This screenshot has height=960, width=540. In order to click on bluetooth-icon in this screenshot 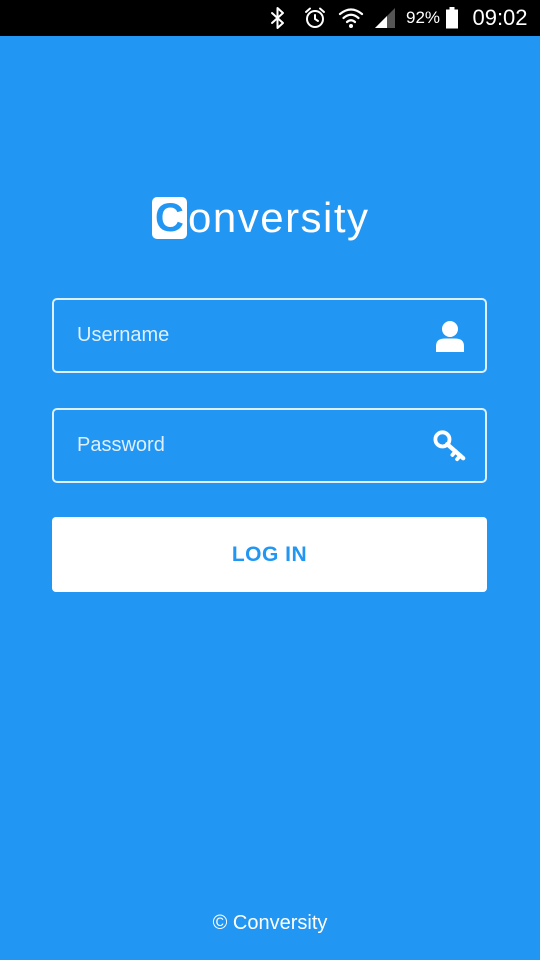, I will do `click(278, 18)`.